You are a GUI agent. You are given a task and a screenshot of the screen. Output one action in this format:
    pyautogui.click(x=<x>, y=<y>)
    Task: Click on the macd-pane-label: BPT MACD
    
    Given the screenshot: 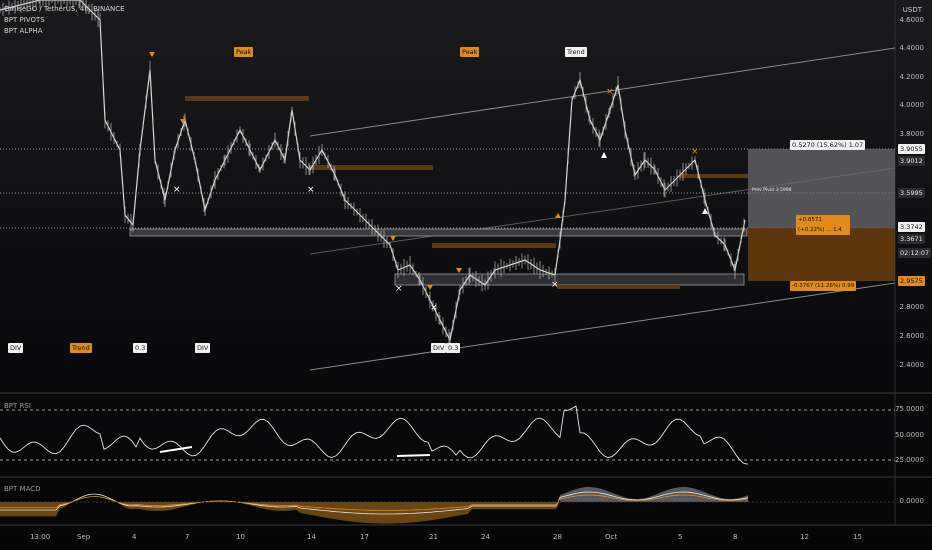 What is the action you would take?
    pyautogui.click(x=22, y=489)
    